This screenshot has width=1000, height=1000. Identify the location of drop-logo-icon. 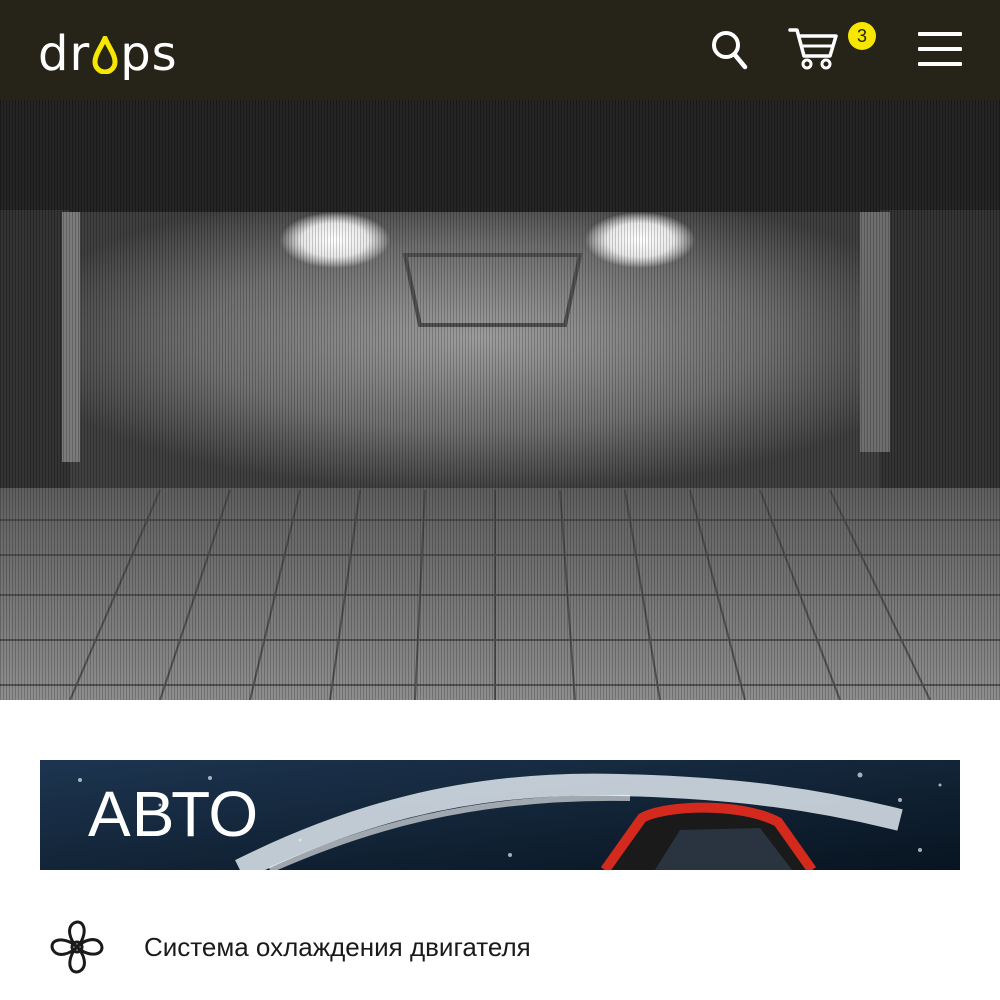
(105, 55).